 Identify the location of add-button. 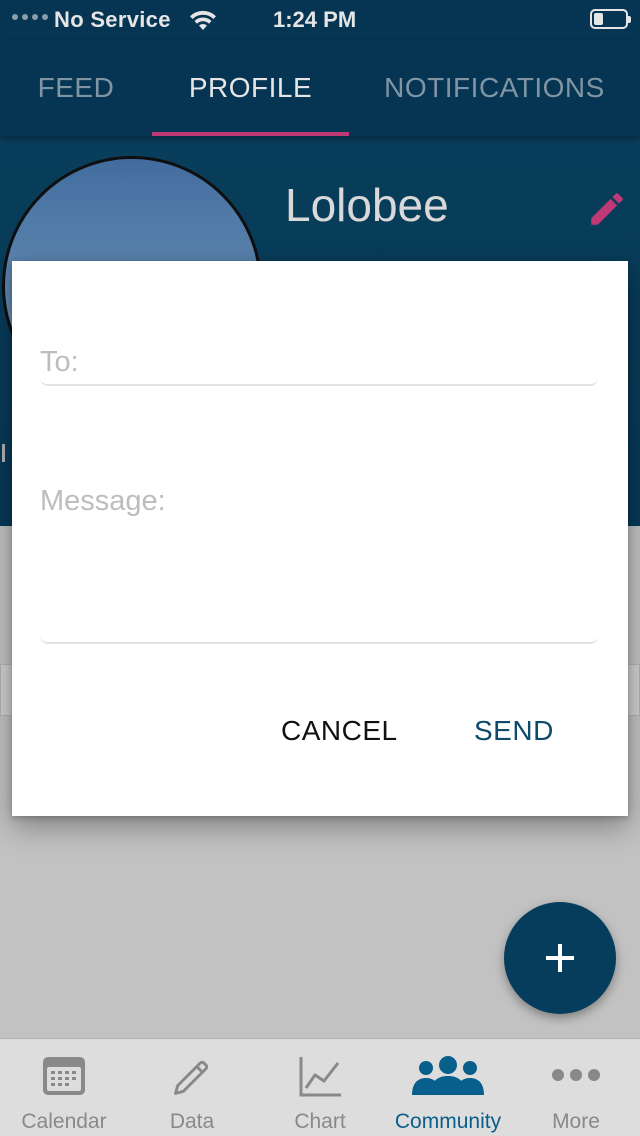
(560, 958).